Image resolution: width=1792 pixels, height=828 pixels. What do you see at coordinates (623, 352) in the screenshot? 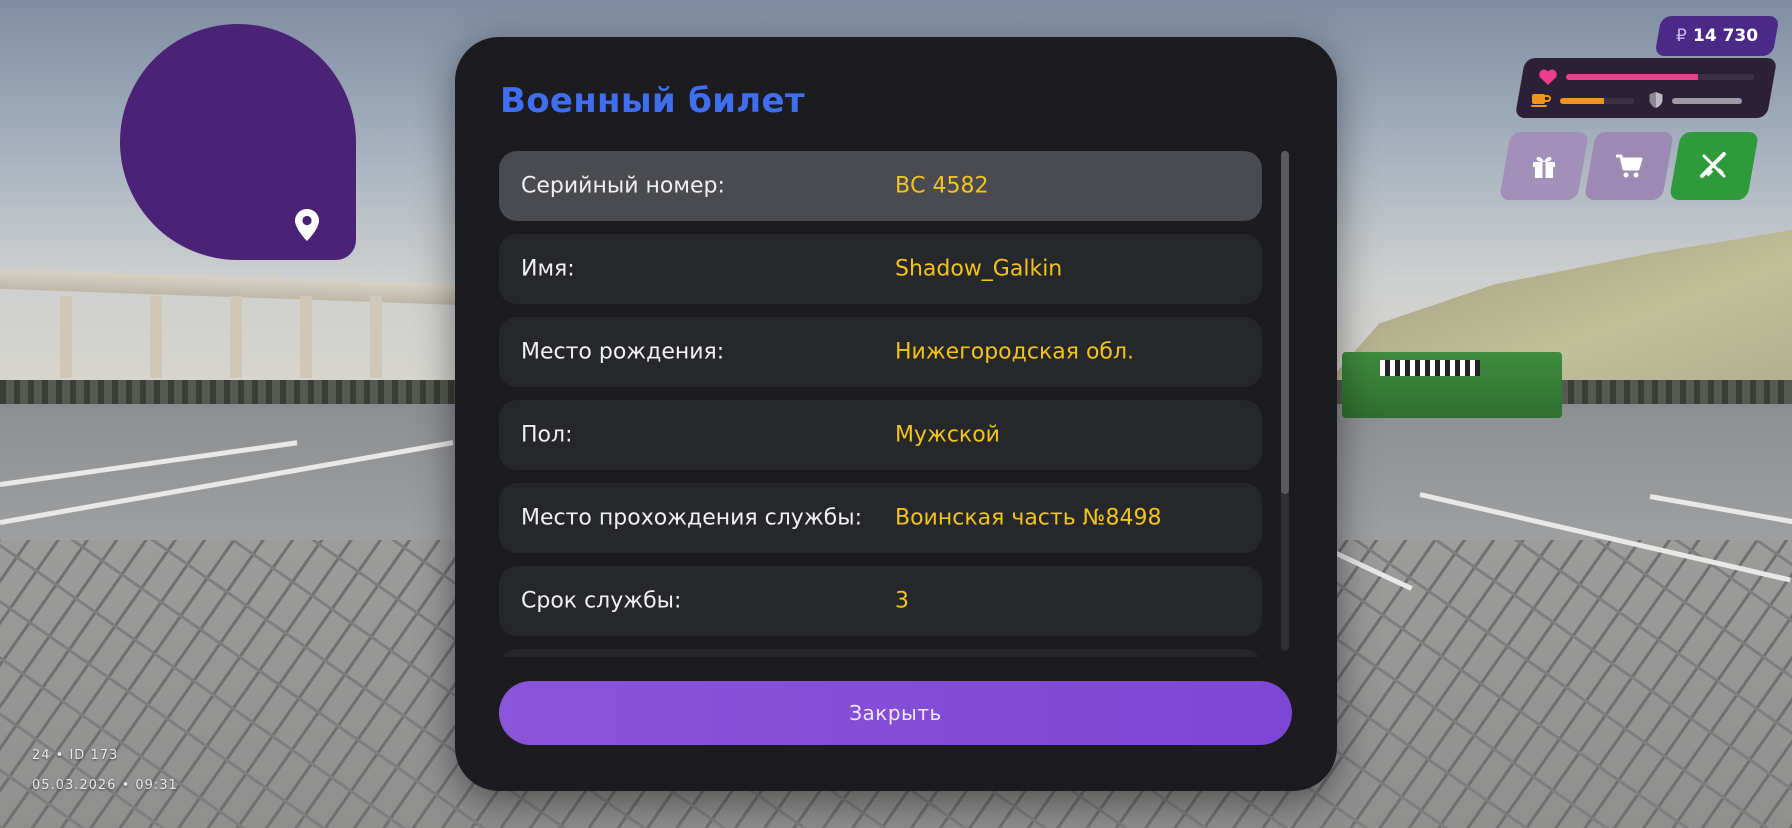
I see `row-label: Место рождения:` at bounding box center [623, 352].